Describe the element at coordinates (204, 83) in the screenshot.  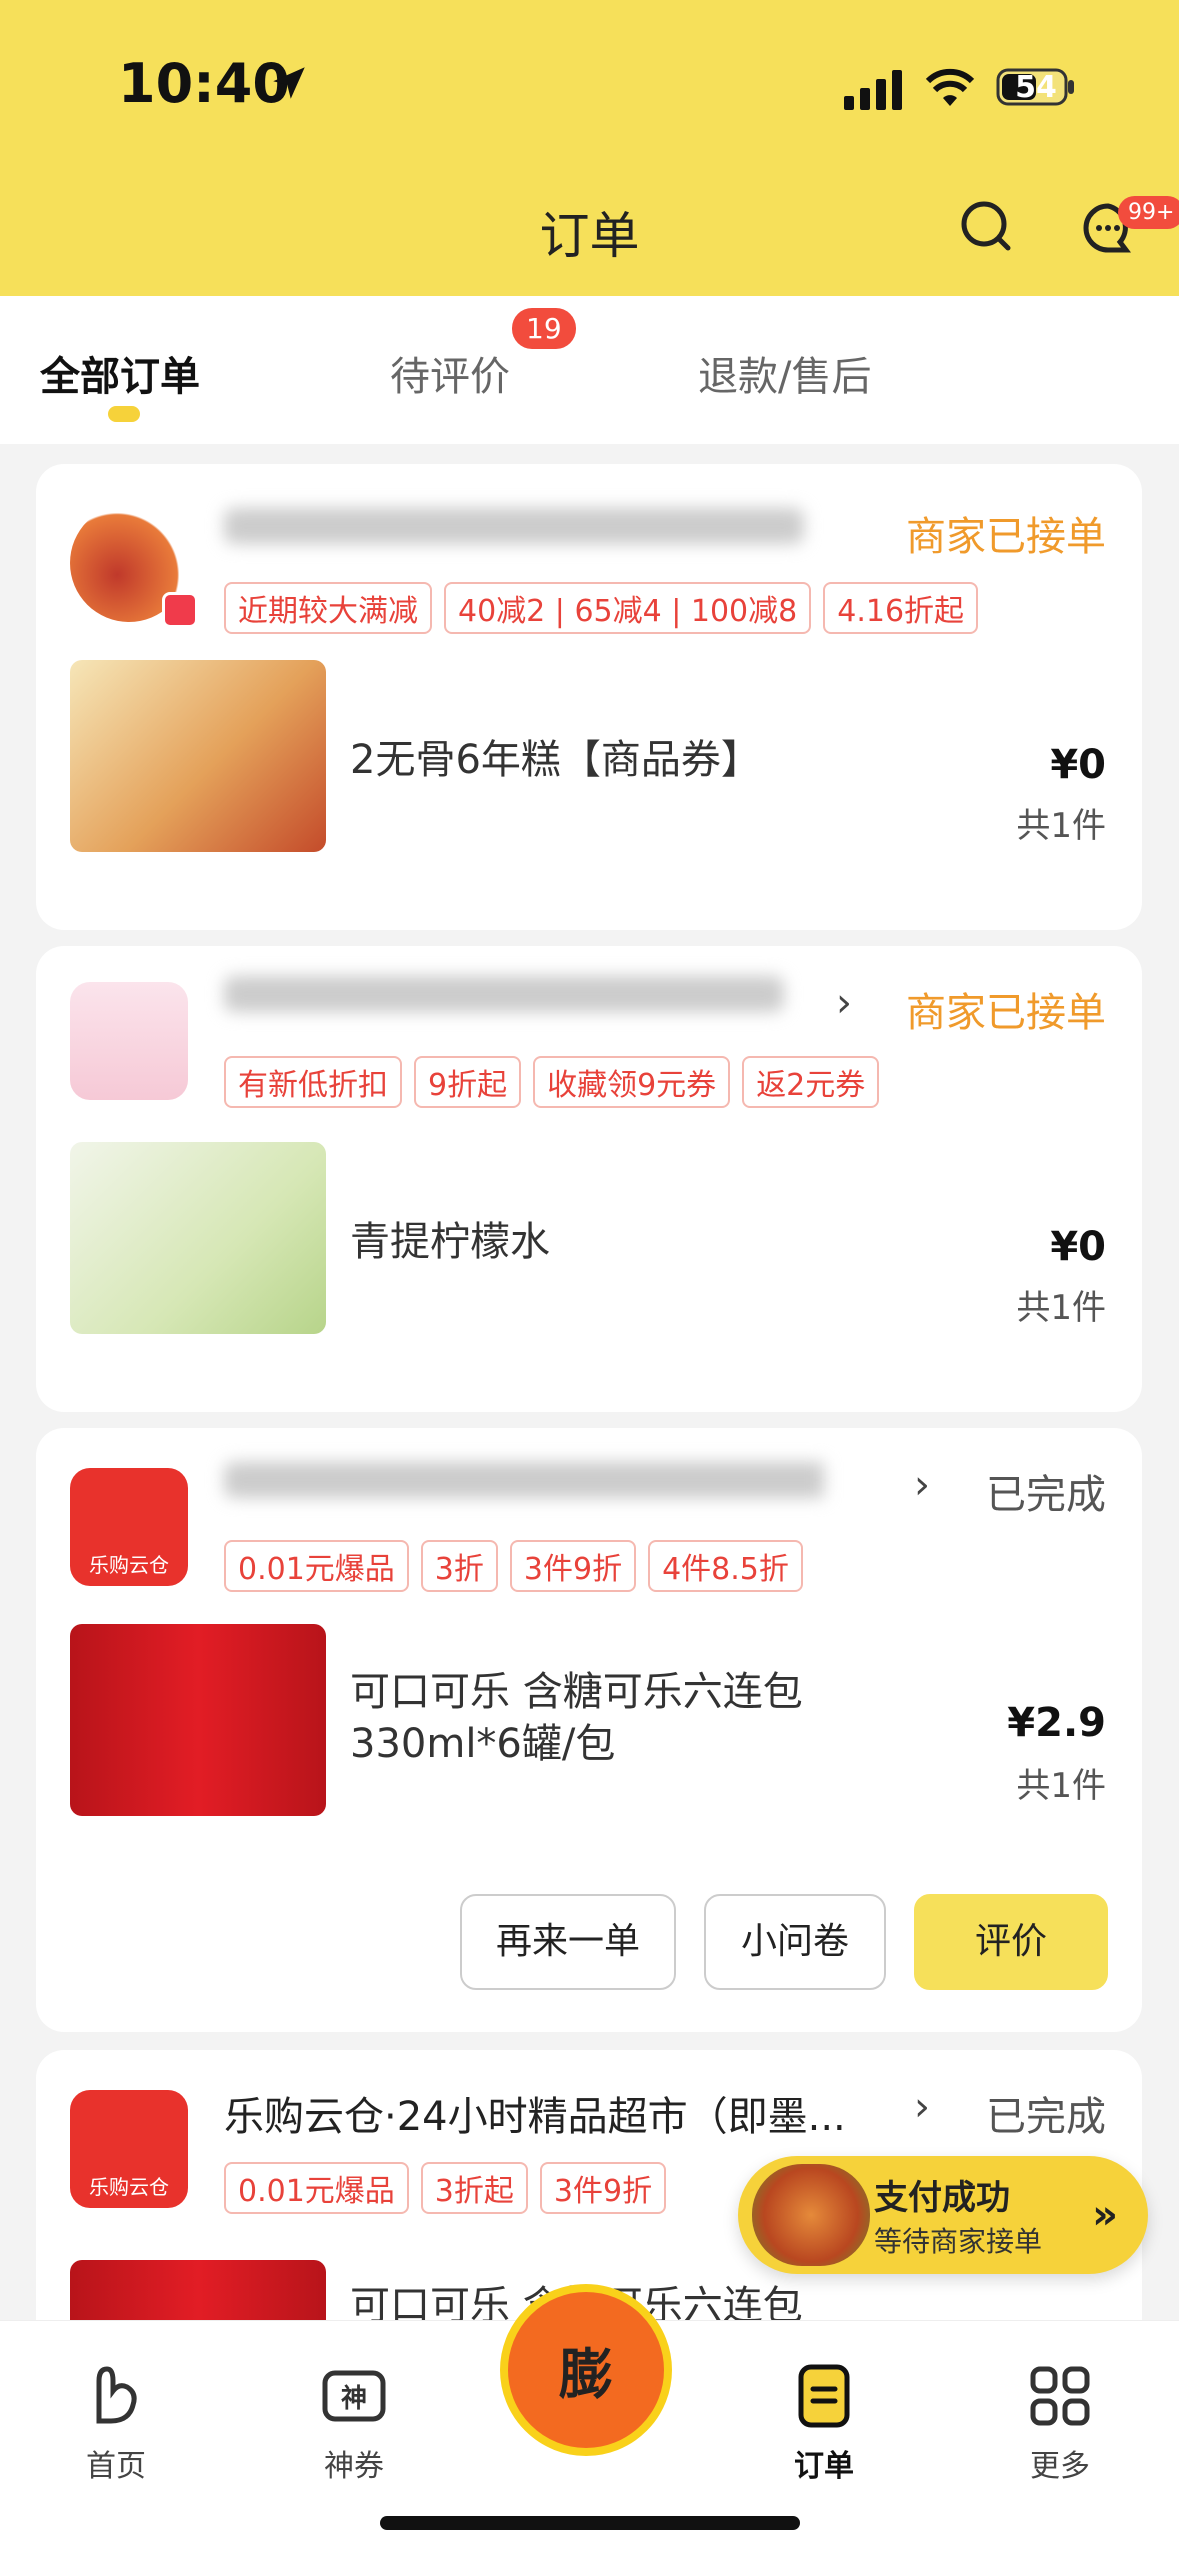
I see `status-time: 10:40` at that location.